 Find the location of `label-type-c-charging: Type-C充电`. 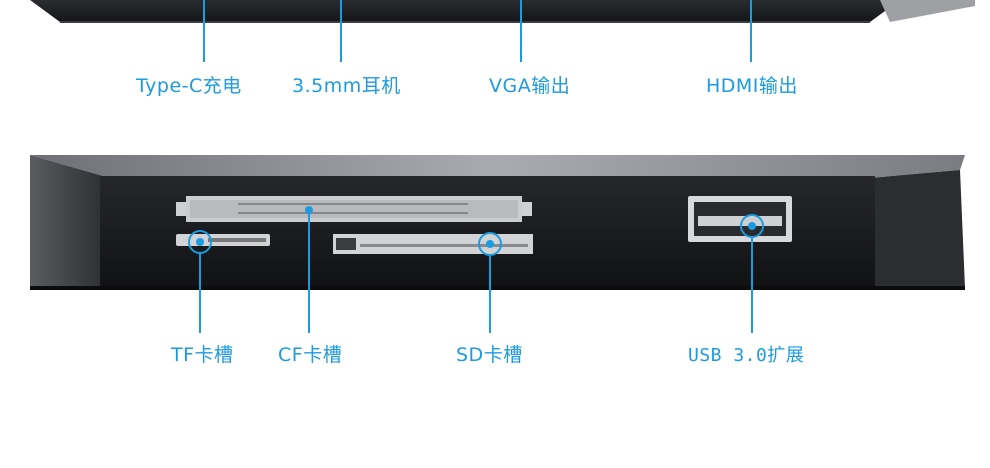

label-type-c-charging: Type-C充电 is located at coordinates (189, 86).